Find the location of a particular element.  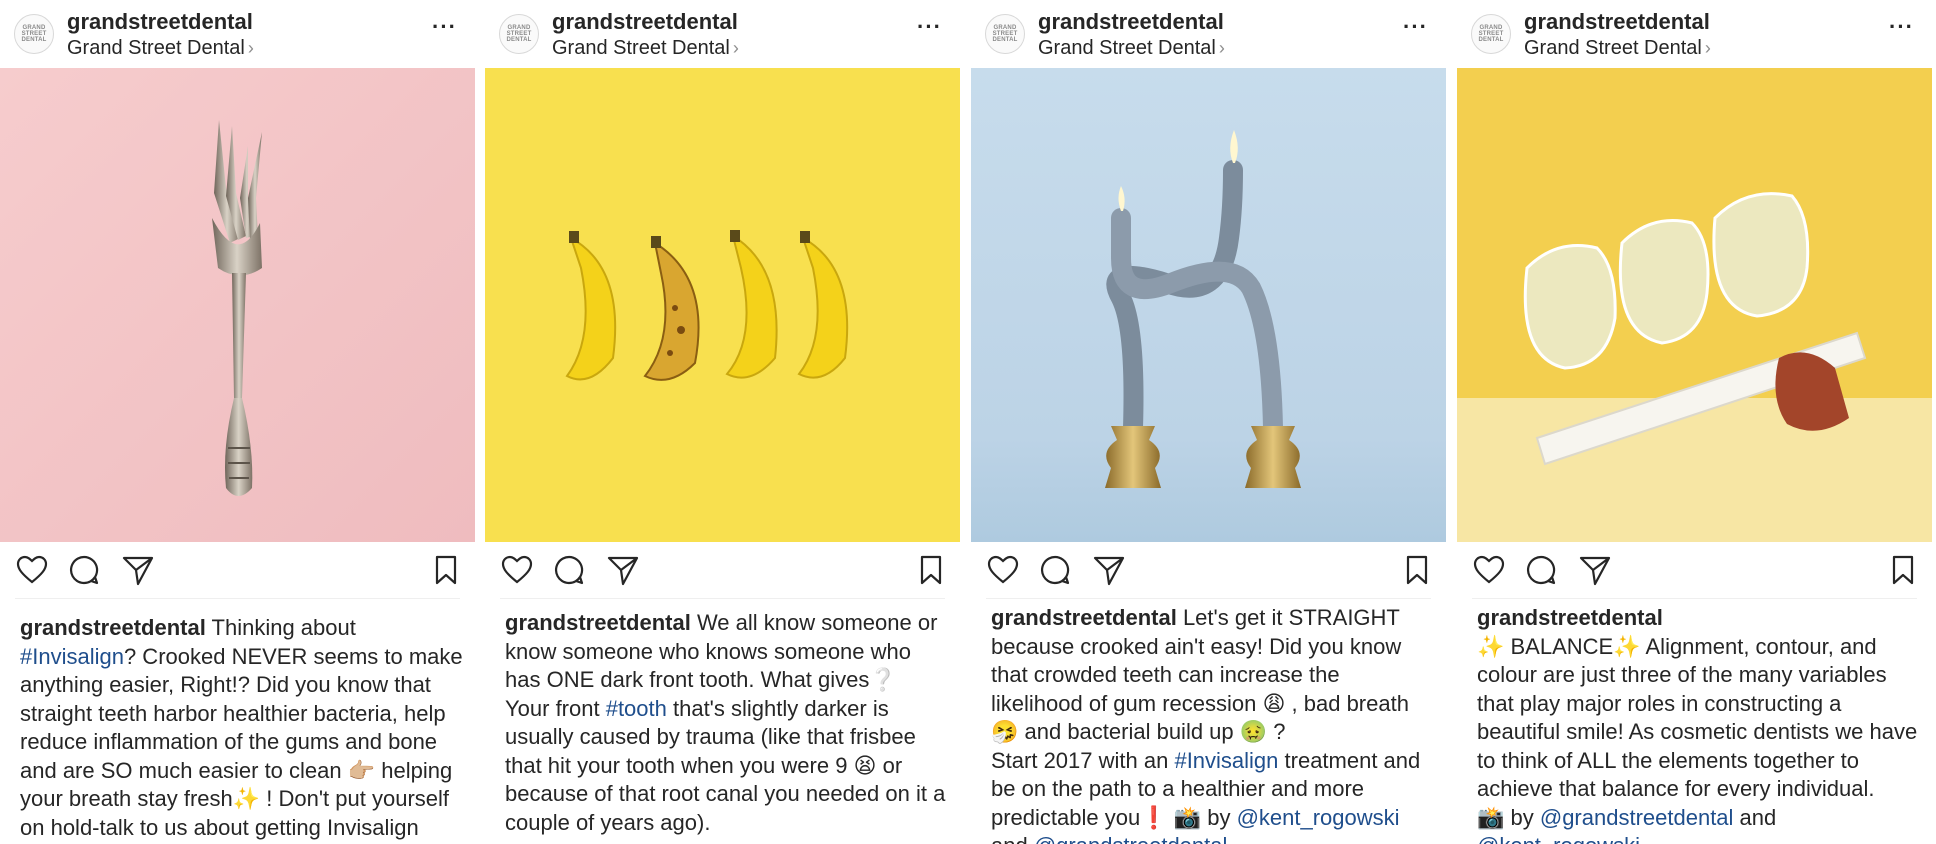

glasses-photo is located at coordinates (1694, 305).